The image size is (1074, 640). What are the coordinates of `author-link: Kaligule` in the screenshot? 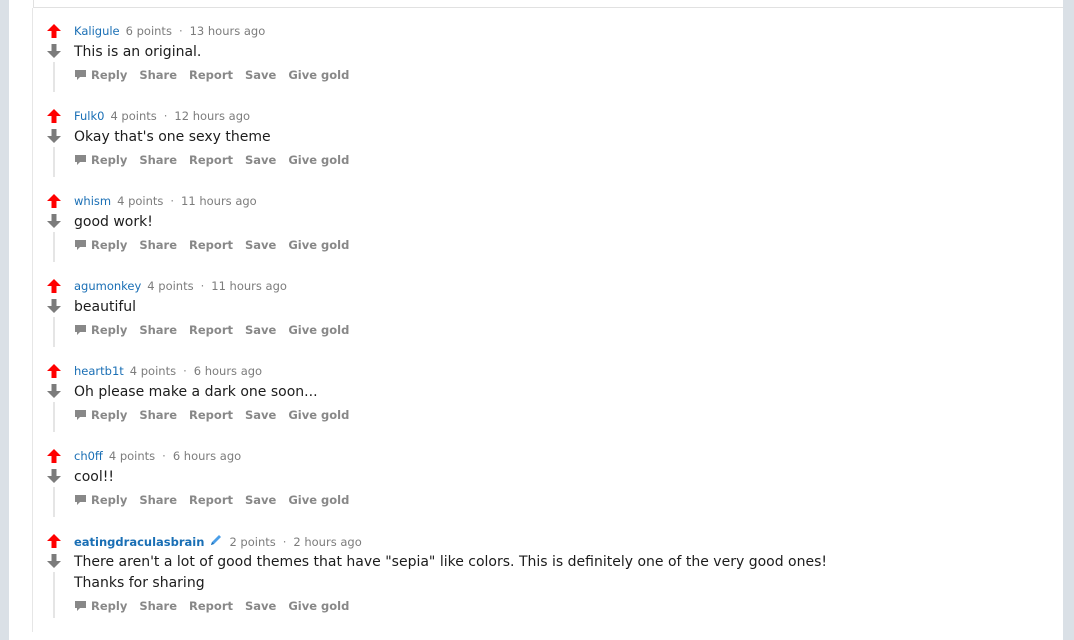 It's located at (97, 31).